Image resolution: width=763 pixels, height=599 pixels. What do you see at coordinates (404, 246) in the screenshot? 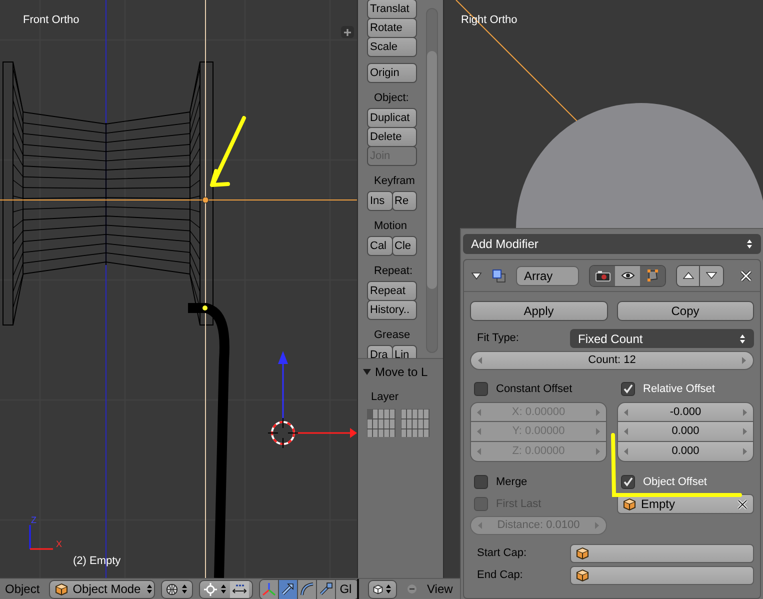
I see `tool-button: Cle` at bounding box center [404, 246].